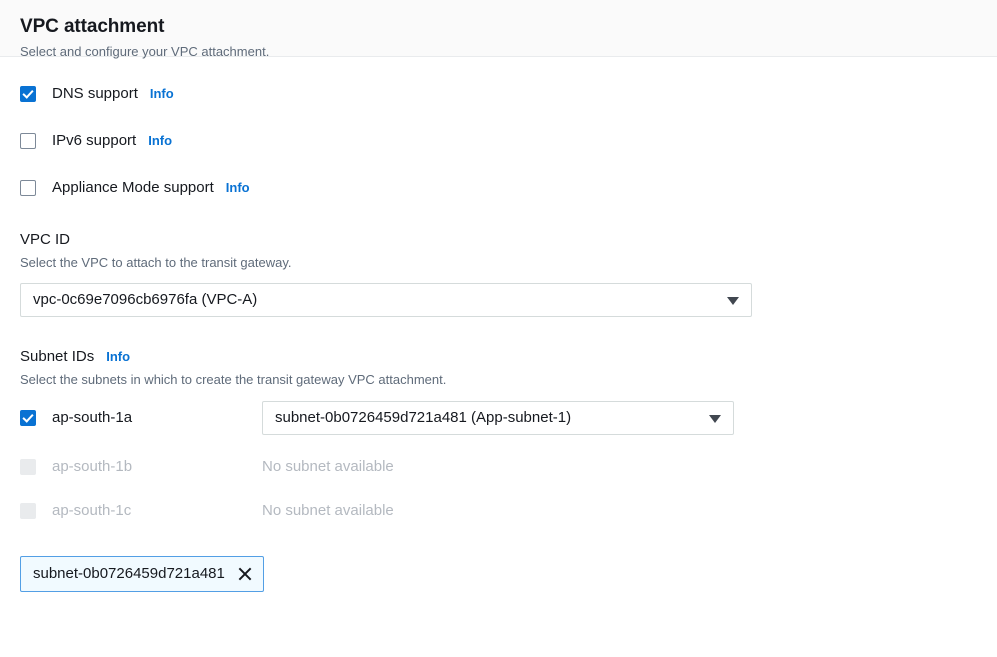 Image resolution: width=997 pixels, height=657 pixels. Describe the element at coordinates (94, 140) in the screenshot. I see `ipv6-support-label: IPv6 support` at that location.